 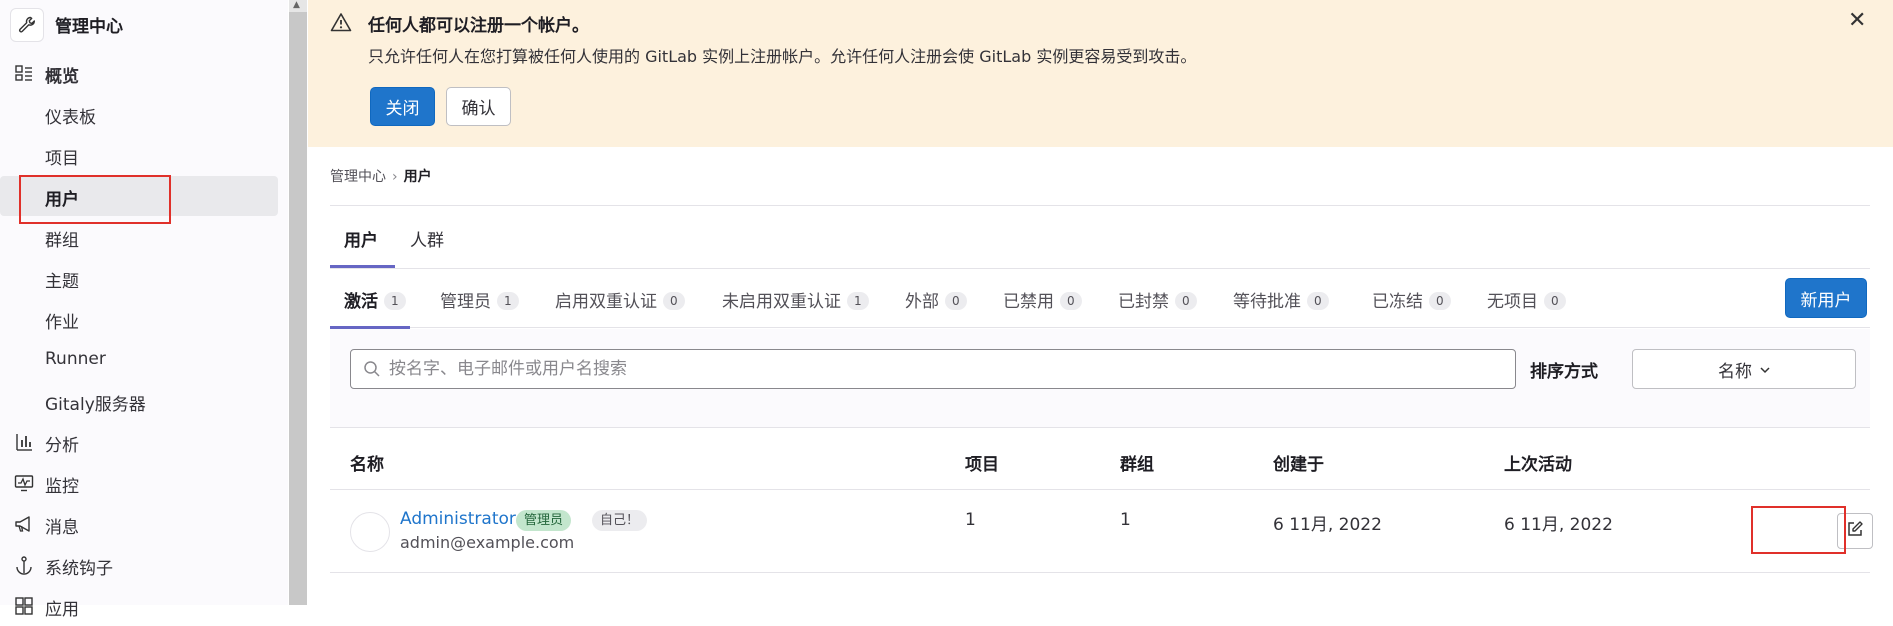 I want to click on cell-projects: 1, so click(x=970, y=520).